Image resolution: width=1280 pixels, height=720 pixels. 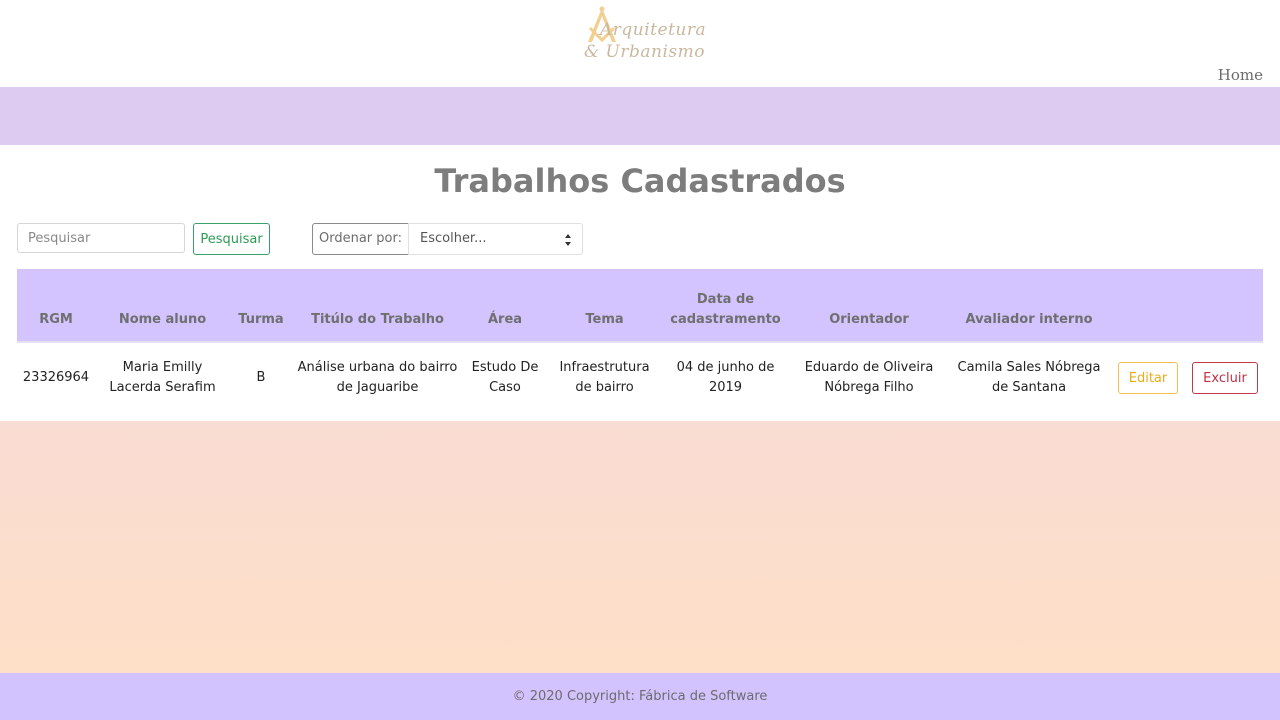 I want to click on header: Arquitetura & Urbanismo Home, so click(x=640, y=43).